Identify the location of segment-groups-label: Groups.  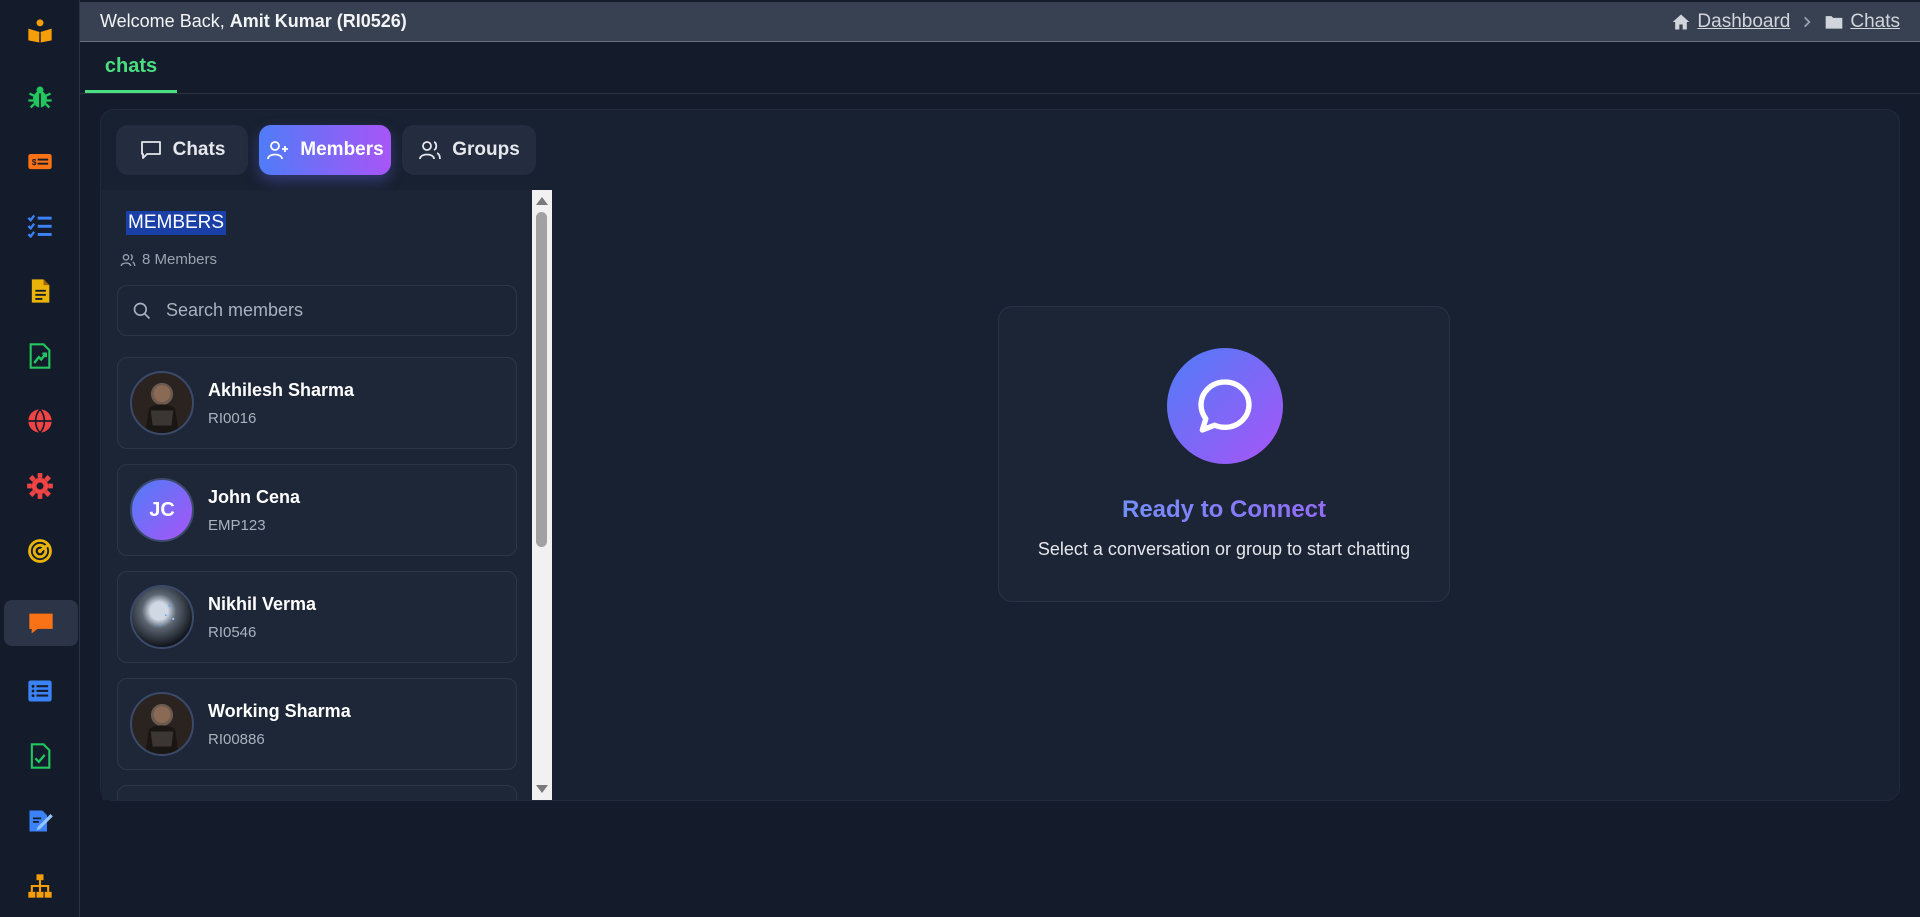
(486, 149).